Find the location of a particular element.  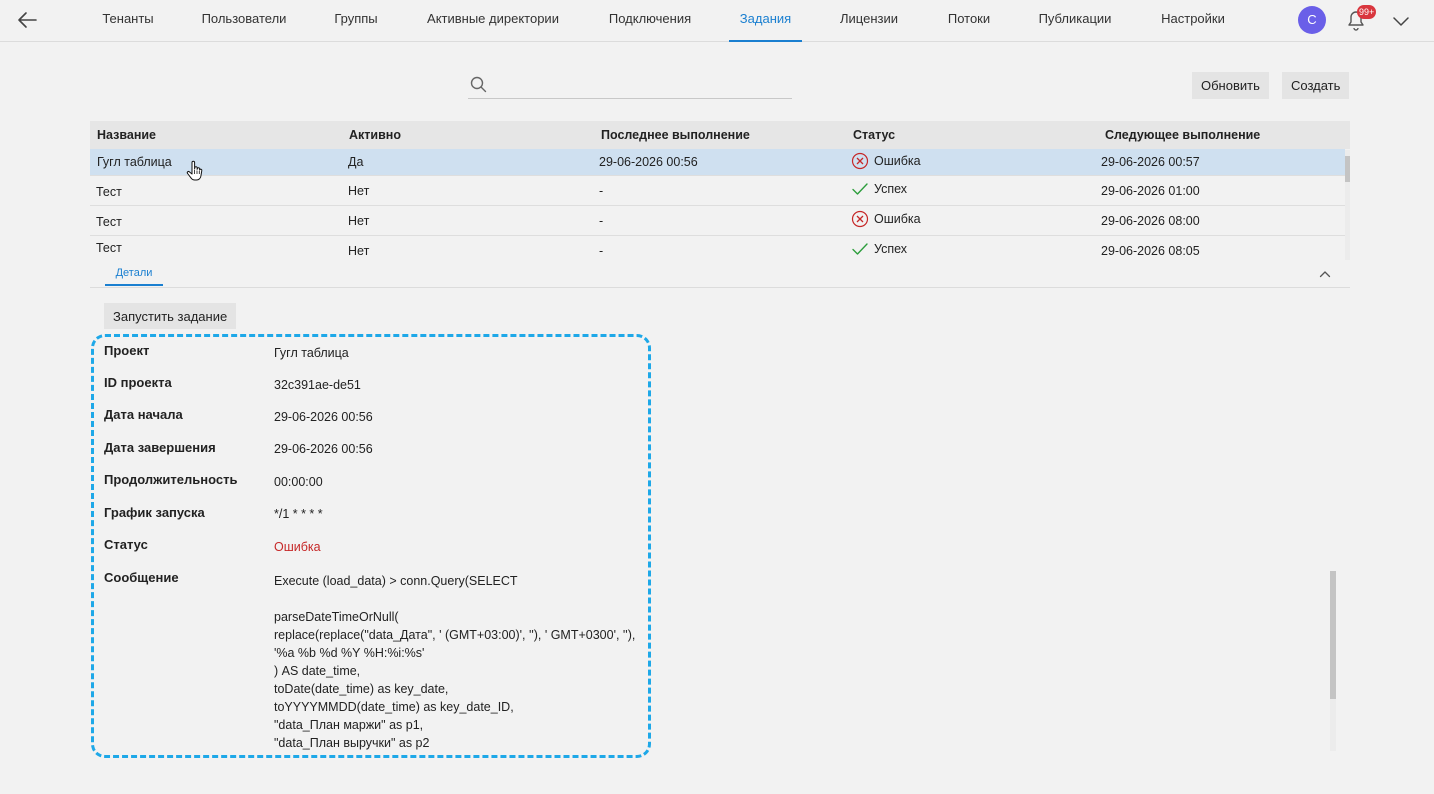

field-value-schedule: */1 * * * * is located at coordinates (298, 514).